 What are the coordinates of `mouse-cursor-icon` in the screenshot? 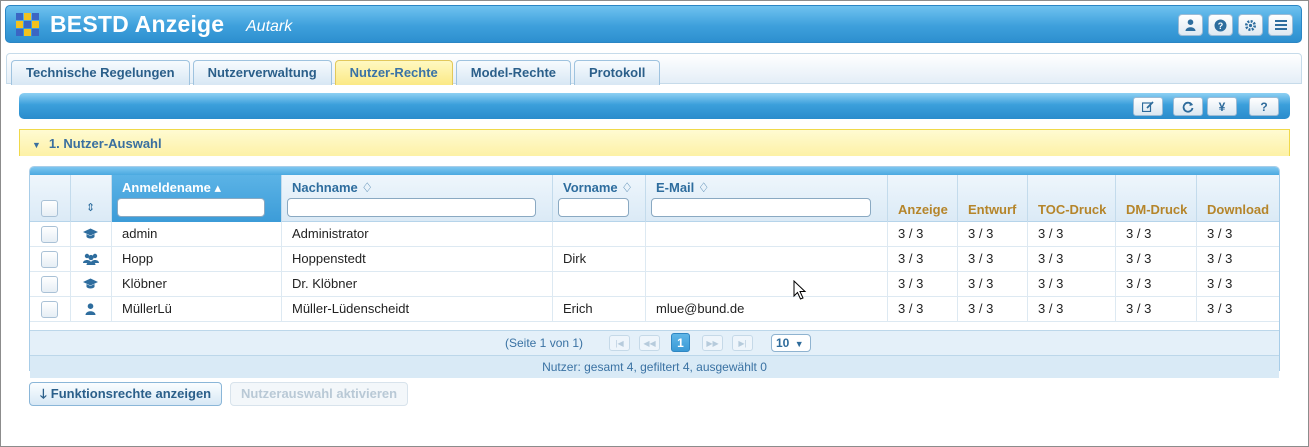 It's located at (800, 290).